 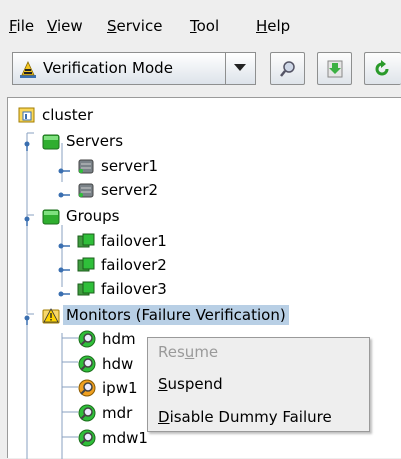 What do you see at coordinates (245, 417) in the screenshot?
I see `context-menu-disable-dummy-failure: Disable Dummy Failure` at bounding box center [245, 417].